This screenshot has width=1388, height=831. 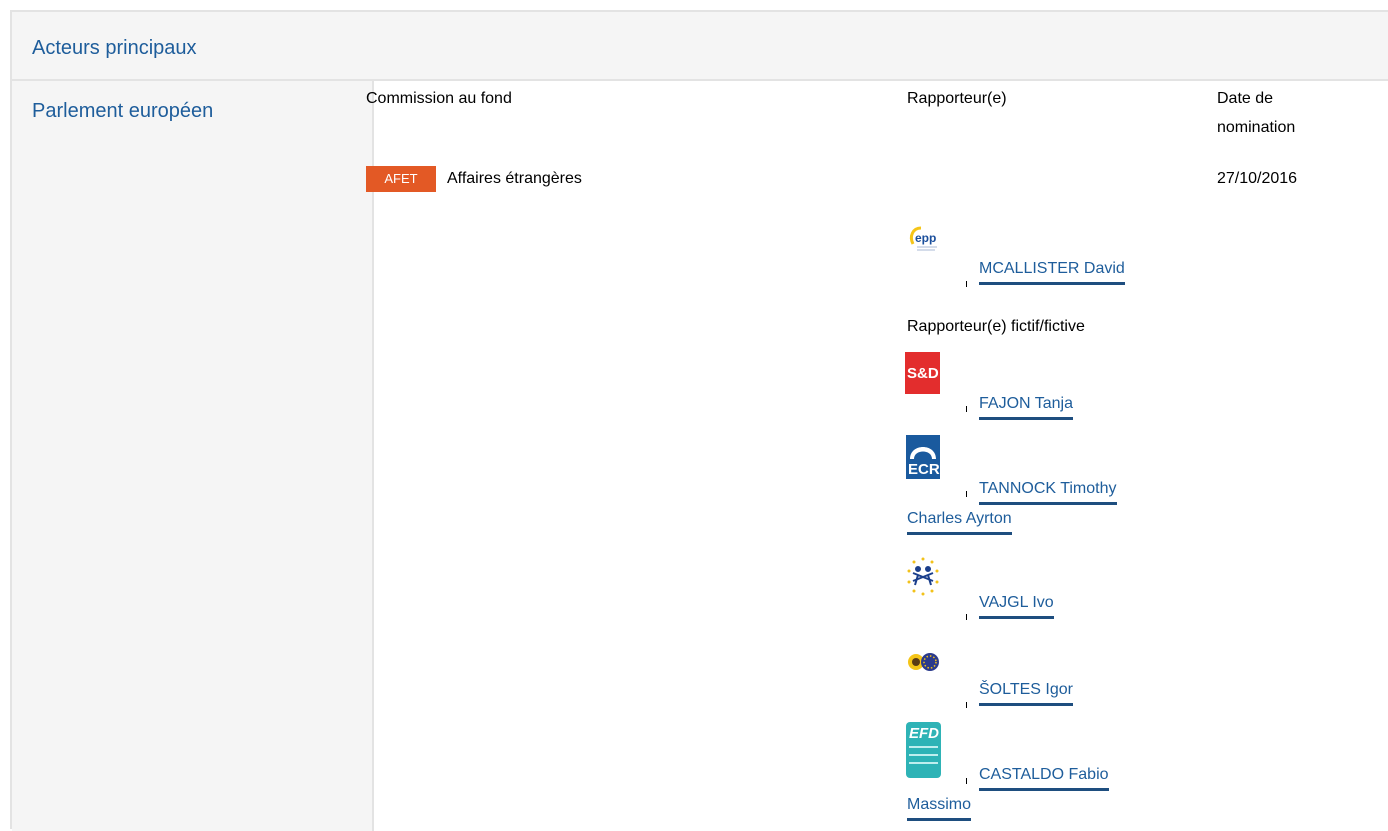 What do you see at coordinates (1026, 692) in the screenshot?
I see `shadow-link-soltes: ŠOLTES Igor` at bounding box center [1026, 692].